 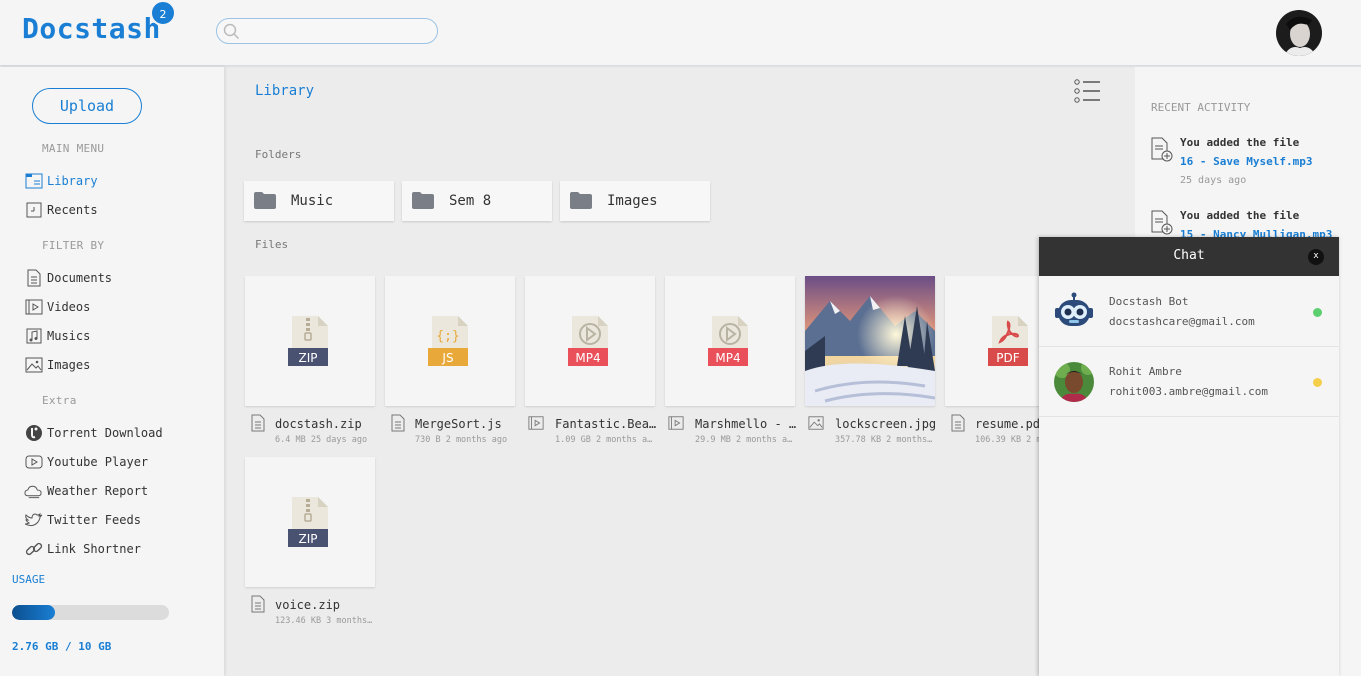 I want to click on image-thumbnail, so click(x=870, y=341).